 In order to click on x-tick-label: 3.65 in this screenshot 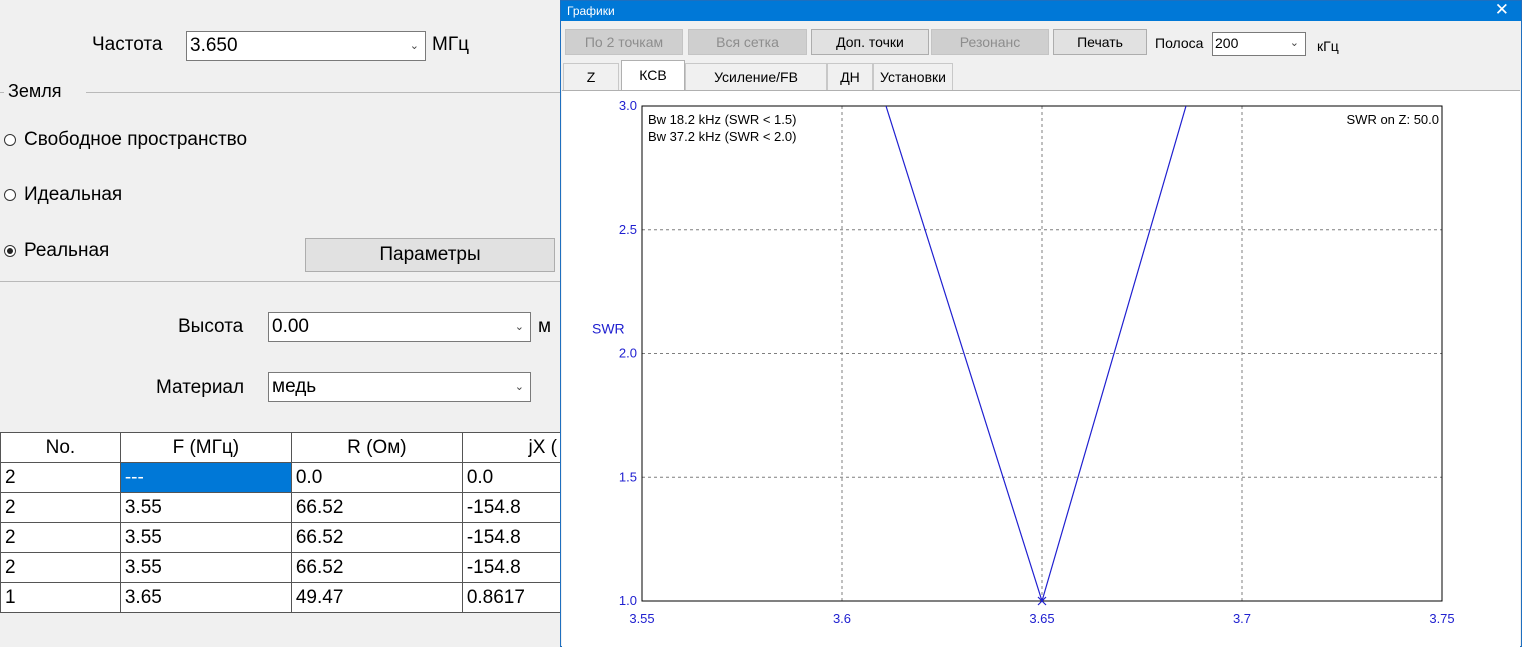, I will do `click(1041, 618)`.